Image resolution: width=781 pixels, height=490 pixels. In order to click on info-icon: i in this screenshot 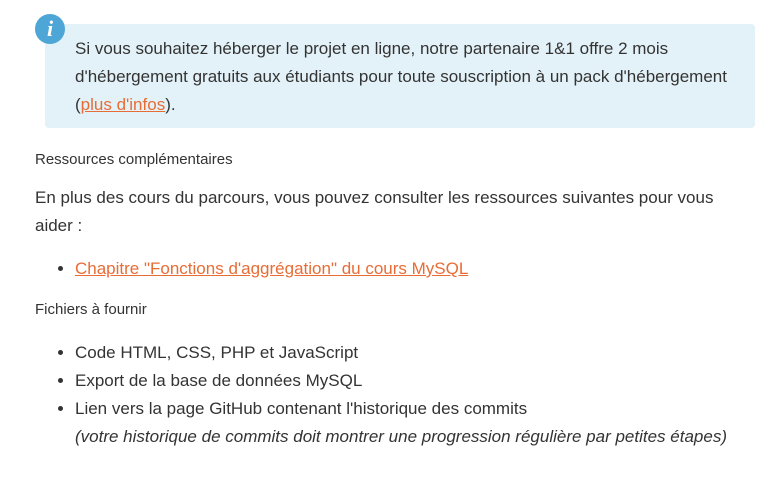, I will do `click(50, 29)`.